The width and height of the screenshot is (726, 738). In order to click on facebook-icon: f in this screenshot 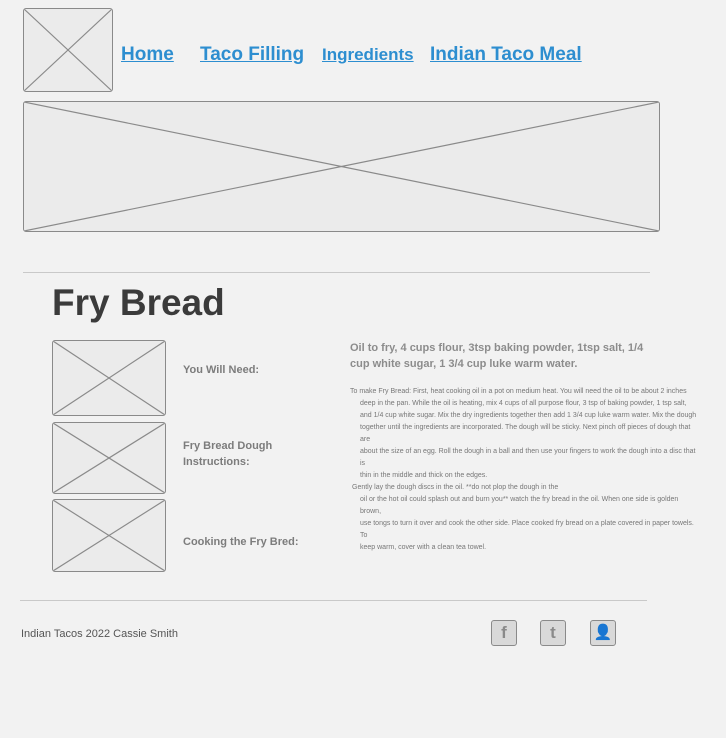, I will do `click(504, 633)`.